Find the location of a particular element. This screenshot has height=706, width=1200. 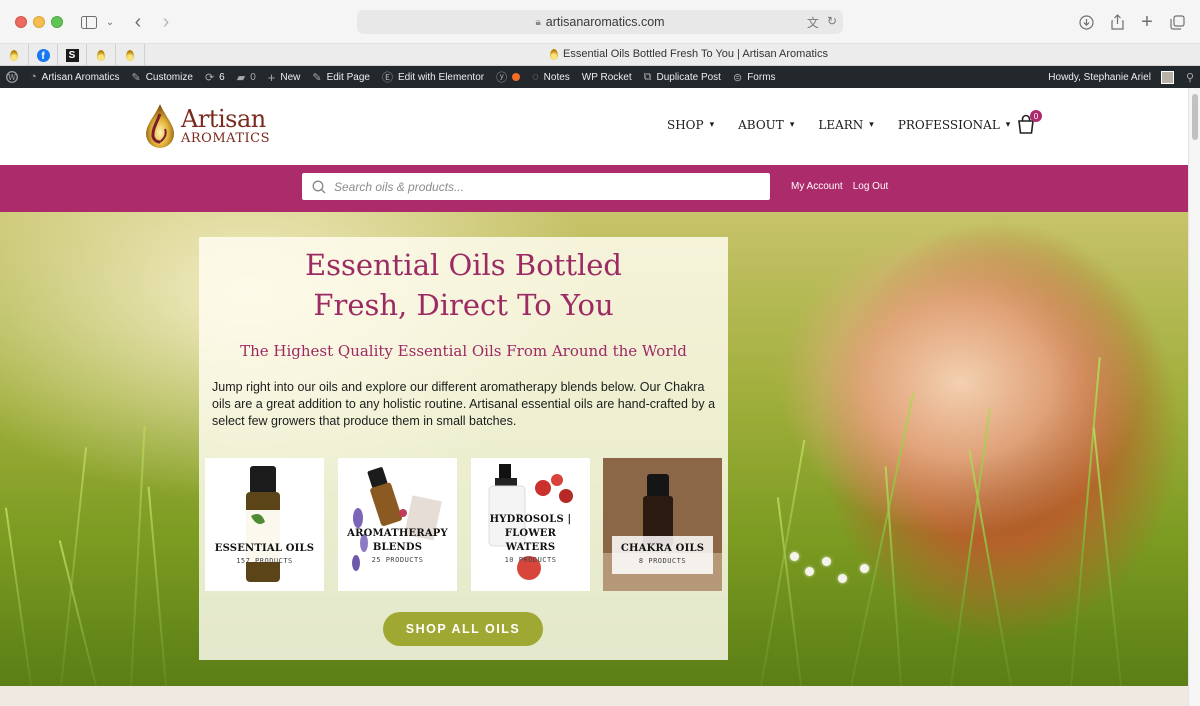

minimize-window-button is located at coordinates (39, 22).